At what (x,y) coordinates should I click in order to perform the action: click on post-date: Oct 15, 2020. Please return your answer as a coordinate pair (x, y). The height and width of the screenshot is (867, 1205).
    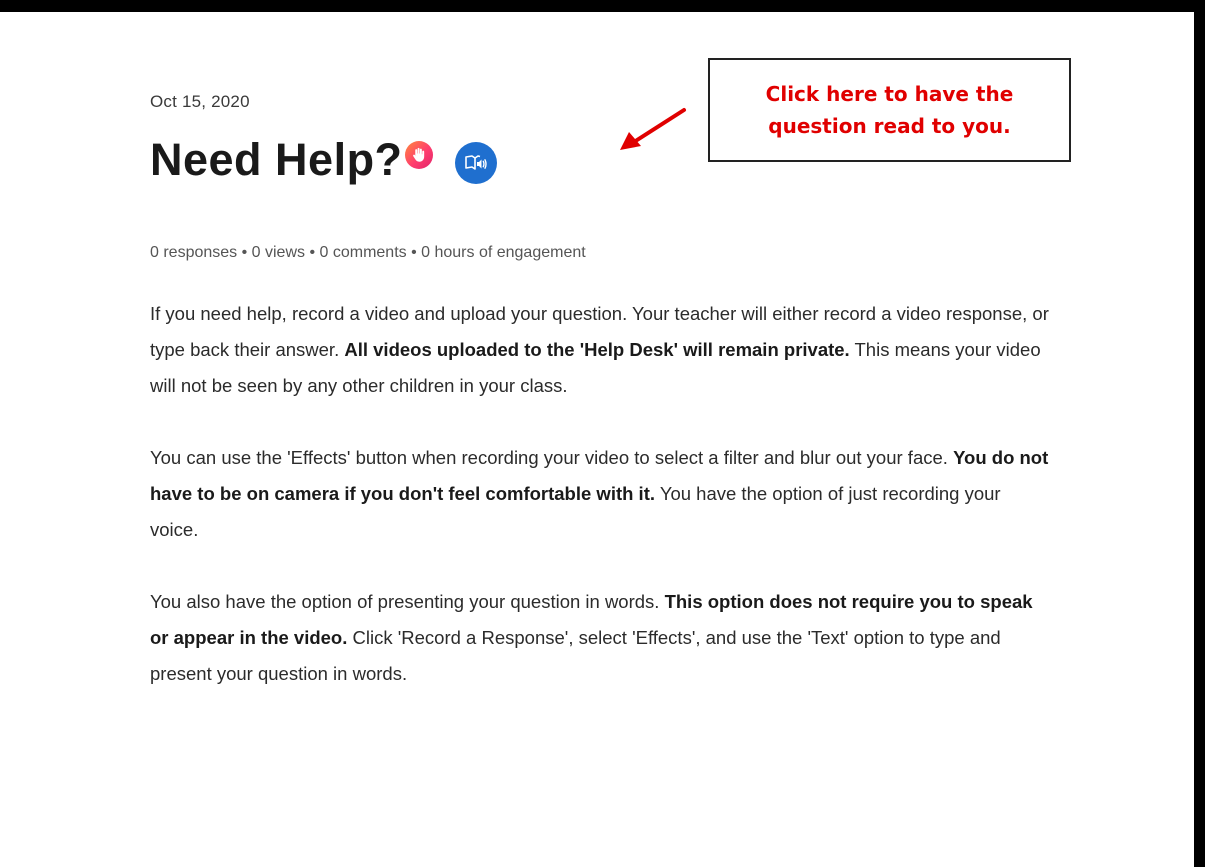
    Looking at the image, I should click on (200, 101).